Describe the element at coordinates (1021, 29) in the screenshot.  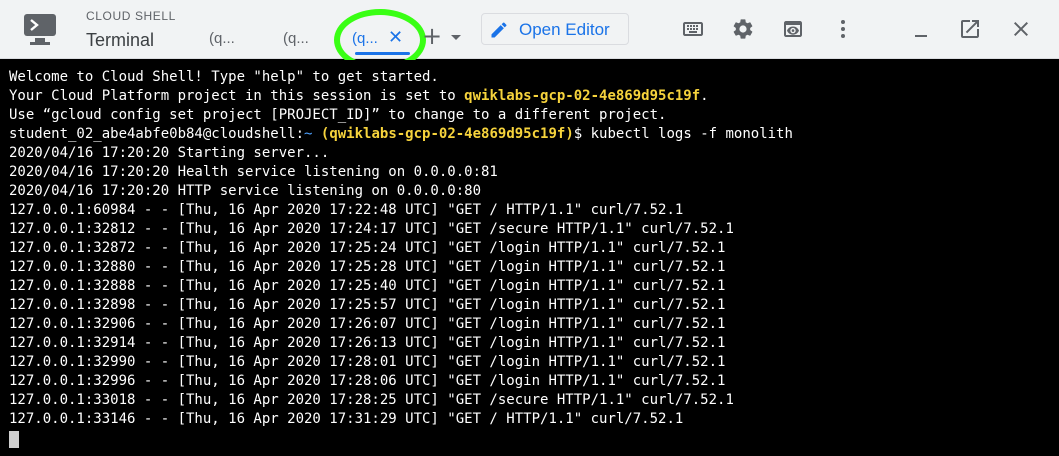
I see `close-icon` at that location.